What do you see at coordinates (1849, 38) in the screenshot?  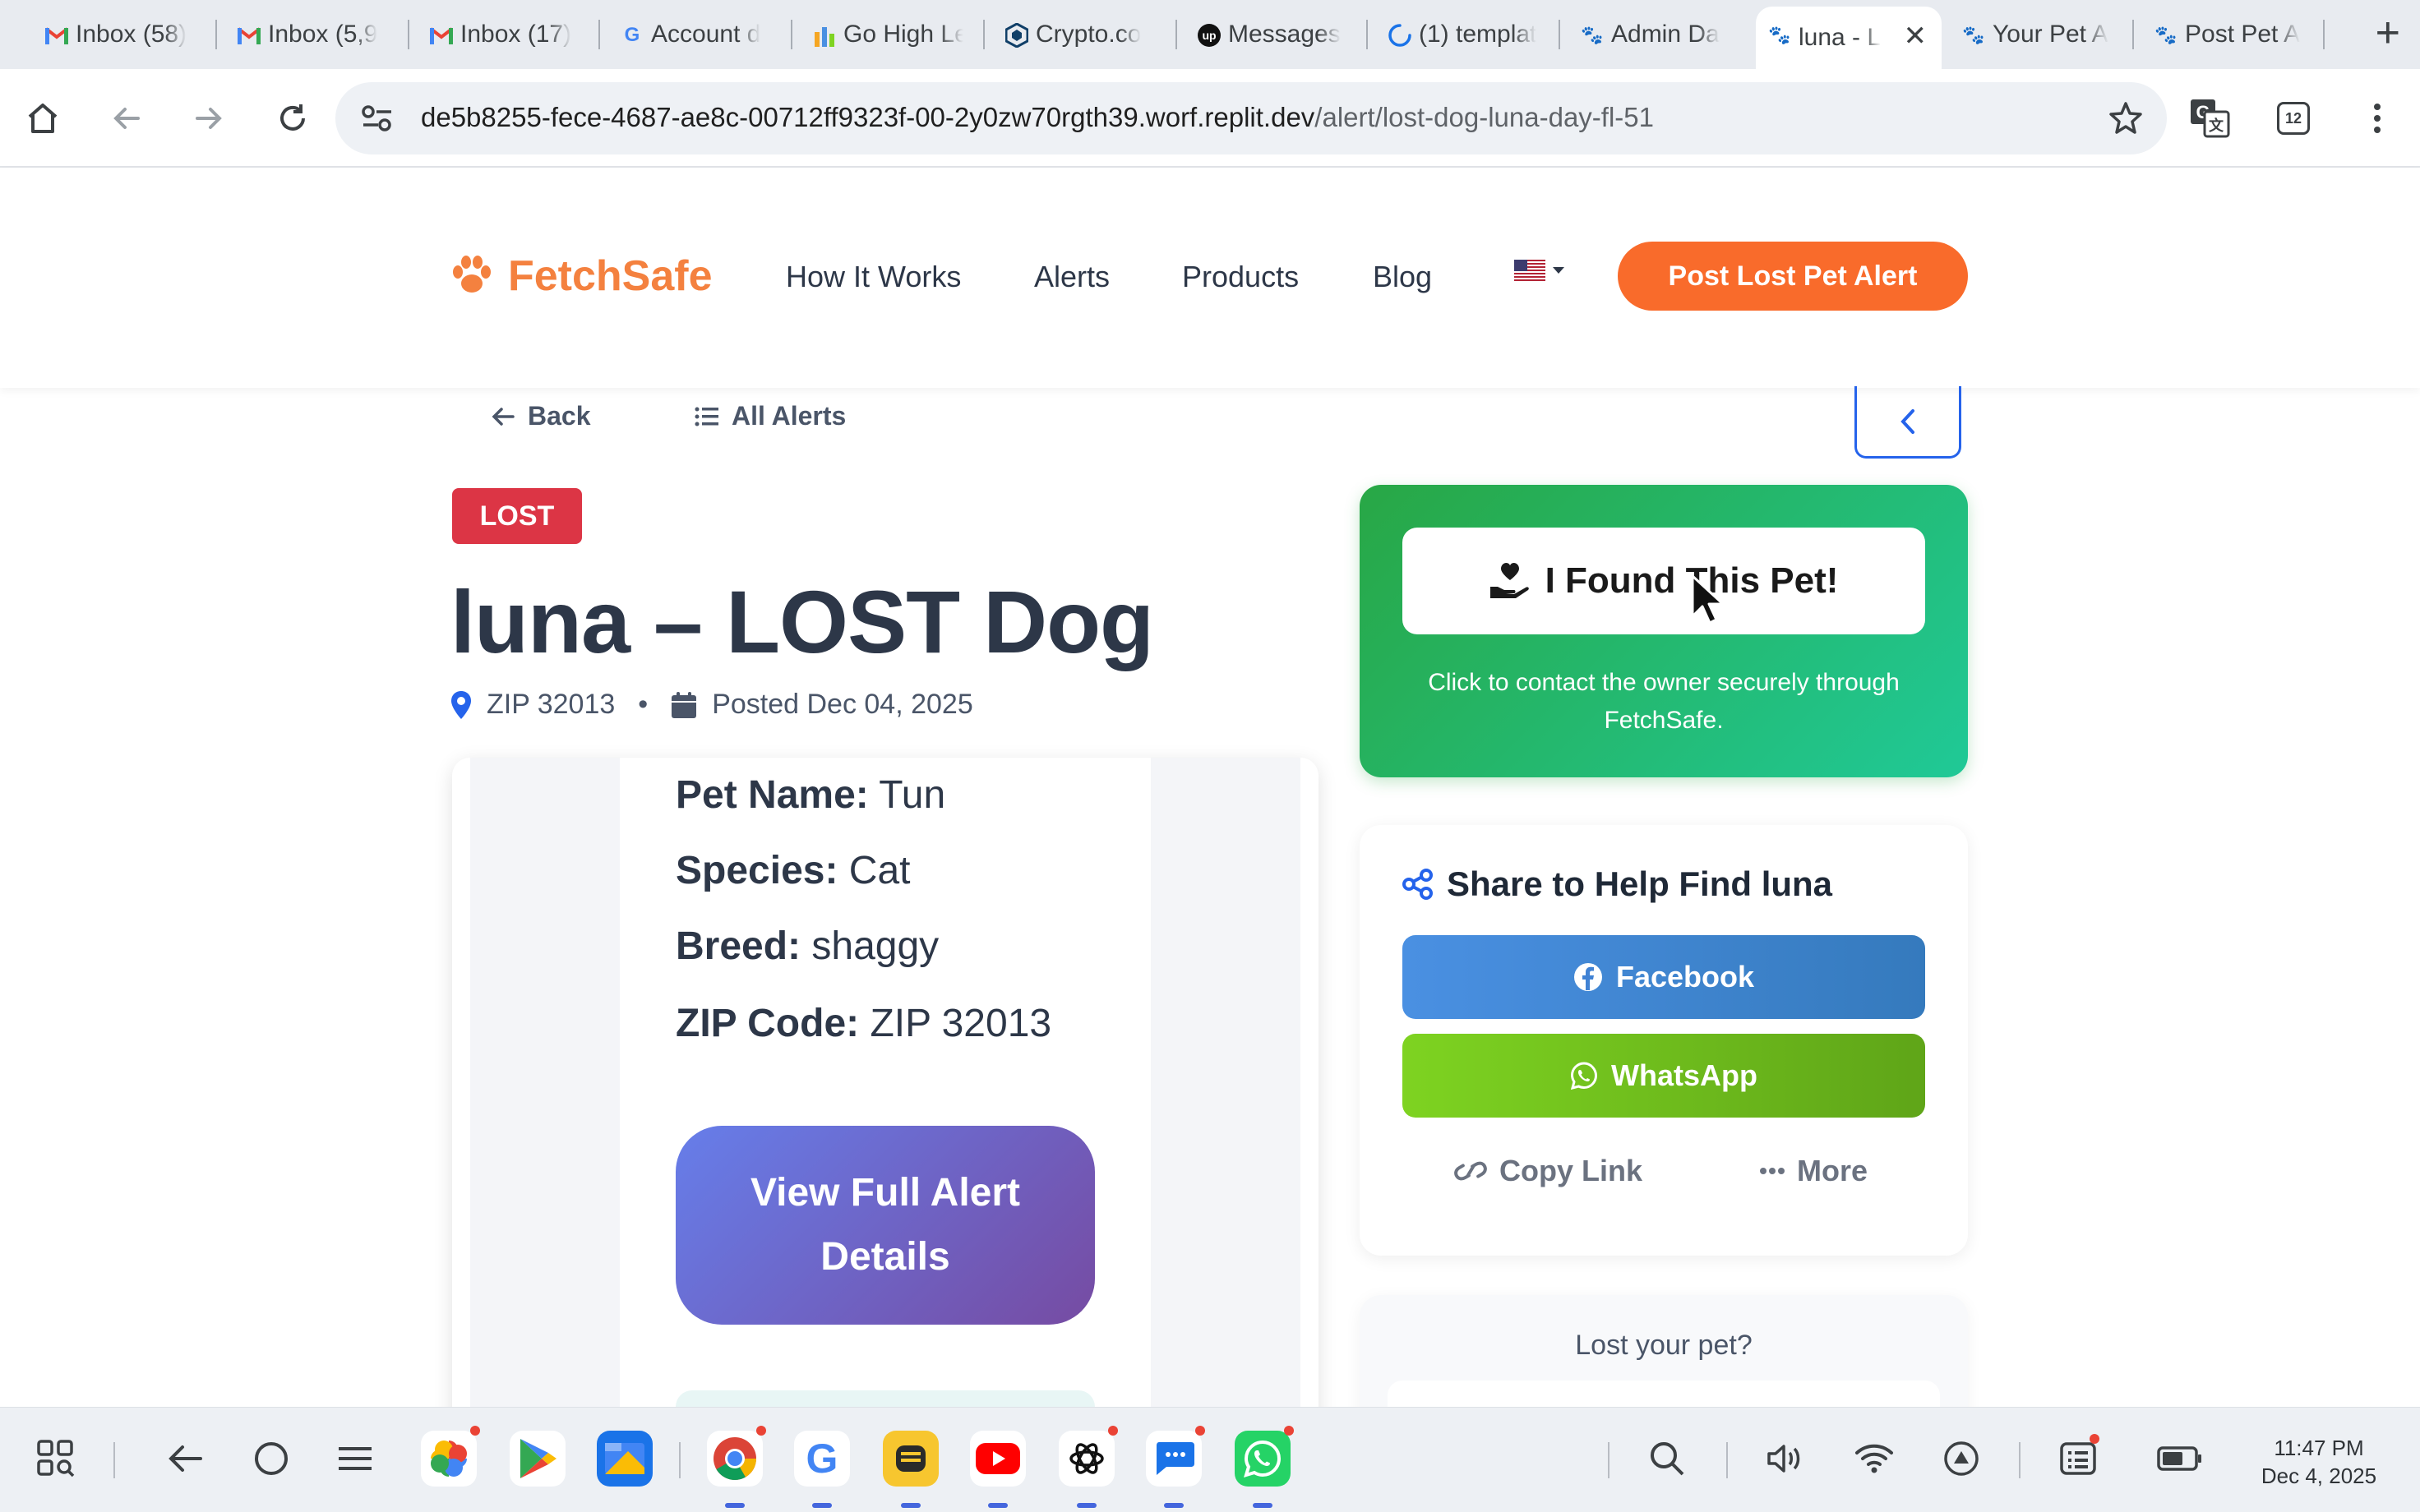 I see `tab-luna-active: 🐾 luna - L ✕` at bounding box center [1849, 38].